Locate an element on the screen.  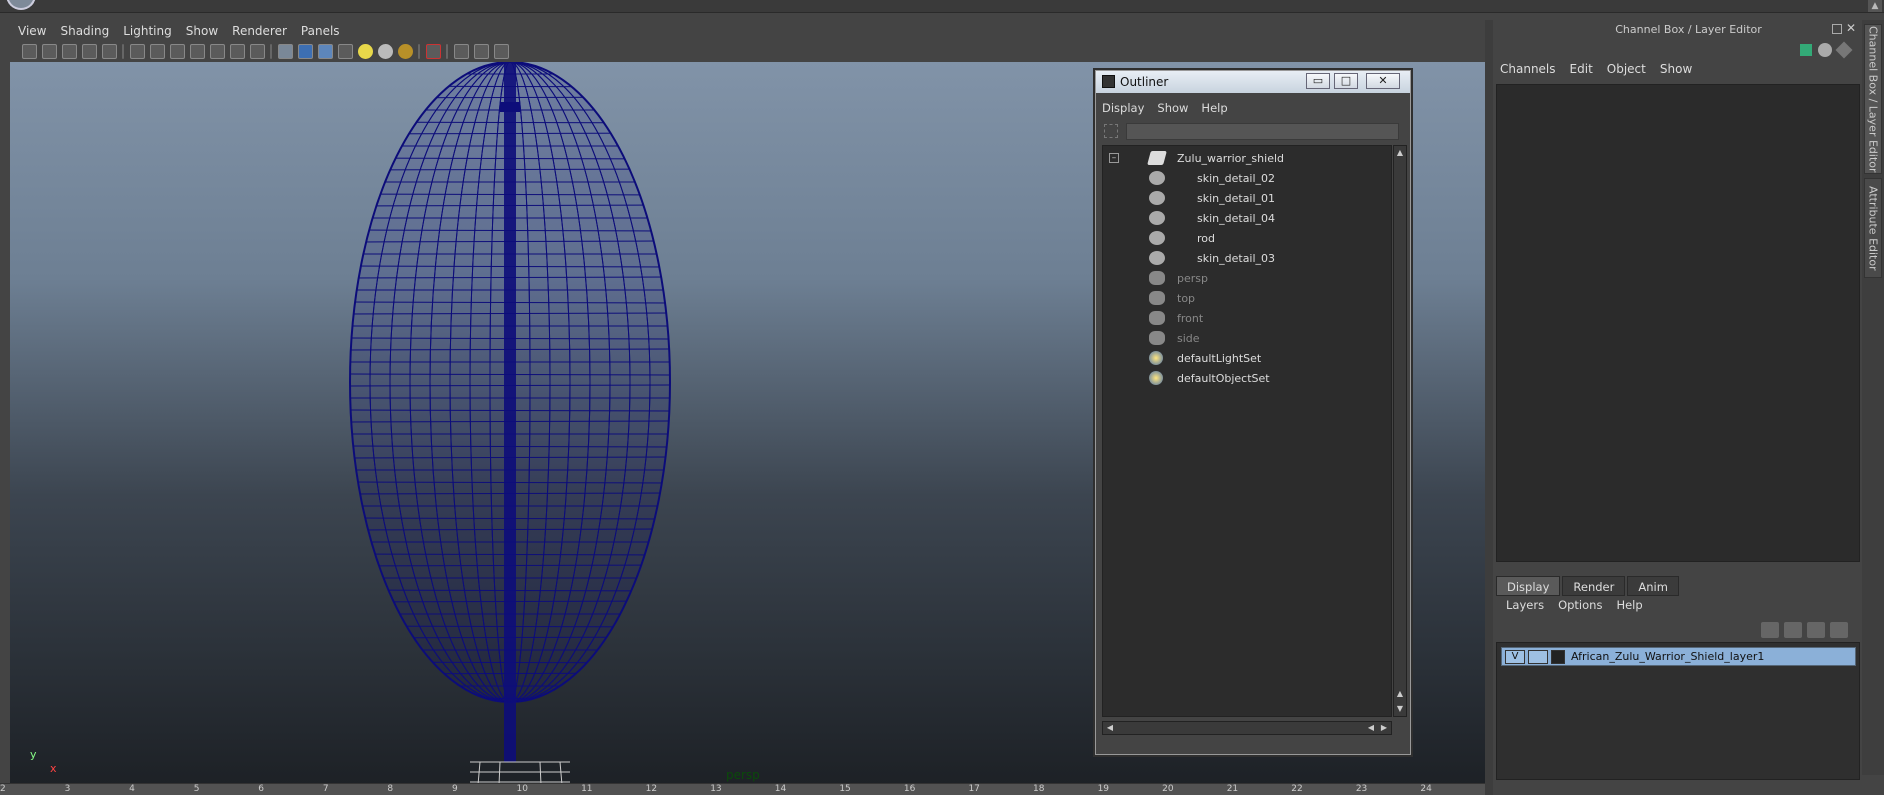
channel-menu-show: Show is located at coordinates (1676, 71).